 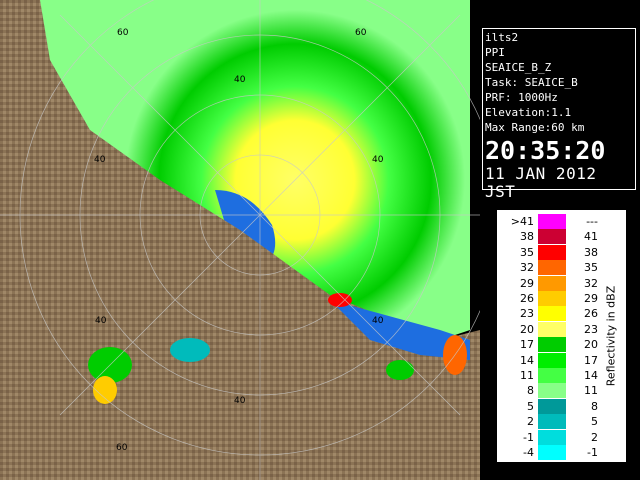 What do you see at coordinates (541, 182) in the screenshot?
I see `scan-date: 11 JAN 2012 JST` at bounding box center [541, 182].